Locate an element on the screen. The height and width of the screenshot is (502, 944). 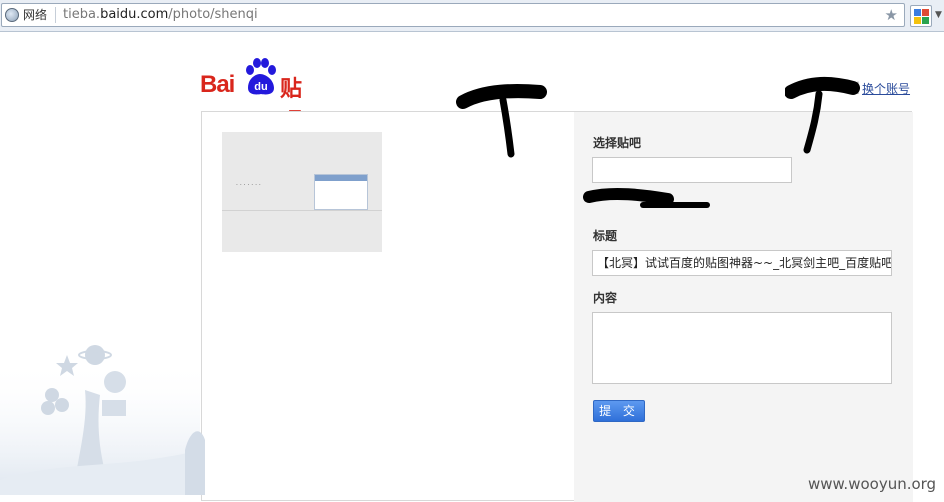
address-bar: 网络 tieba.baidu.com/photo/shenqi ★ is located at coordinates (453, 15).